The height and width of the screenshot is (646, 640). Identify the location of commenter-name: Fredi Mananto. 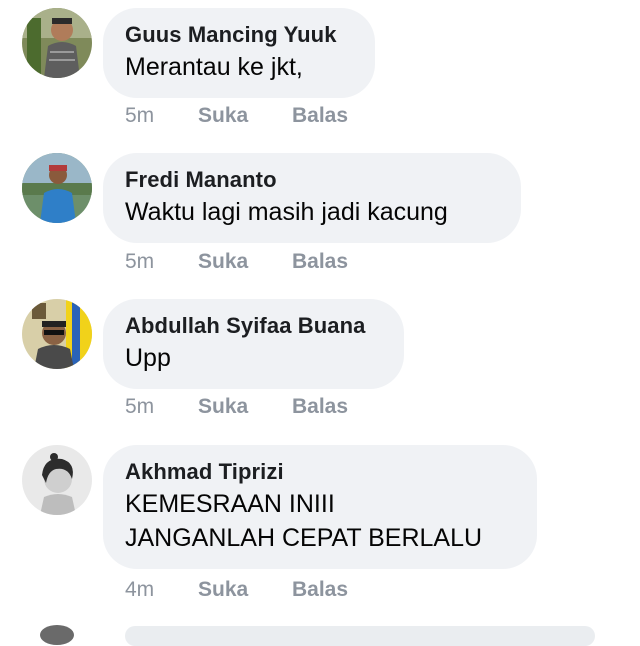
(312, 180).